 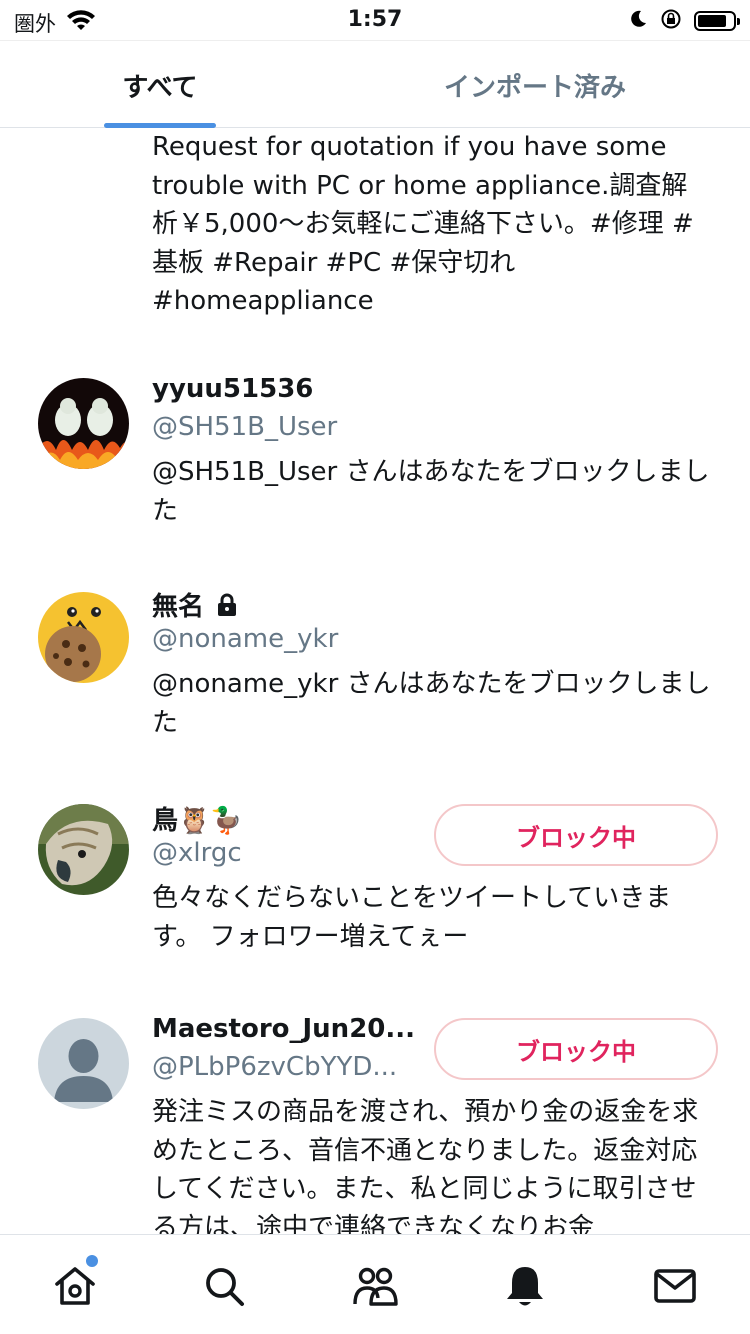 I want to click on list-item-bio: @SH51B_User さんはあなたをブロックしました, so click(x=431, y=491).